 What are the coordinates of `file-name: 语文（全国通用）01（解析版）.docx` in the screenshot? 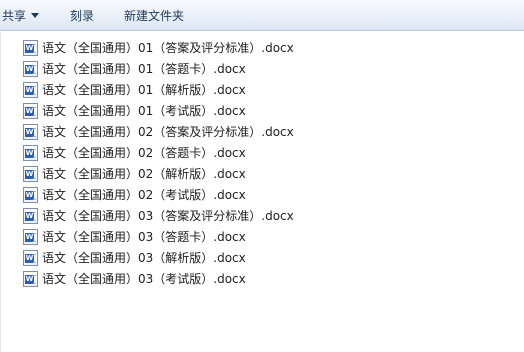 It's located at (144, 90).